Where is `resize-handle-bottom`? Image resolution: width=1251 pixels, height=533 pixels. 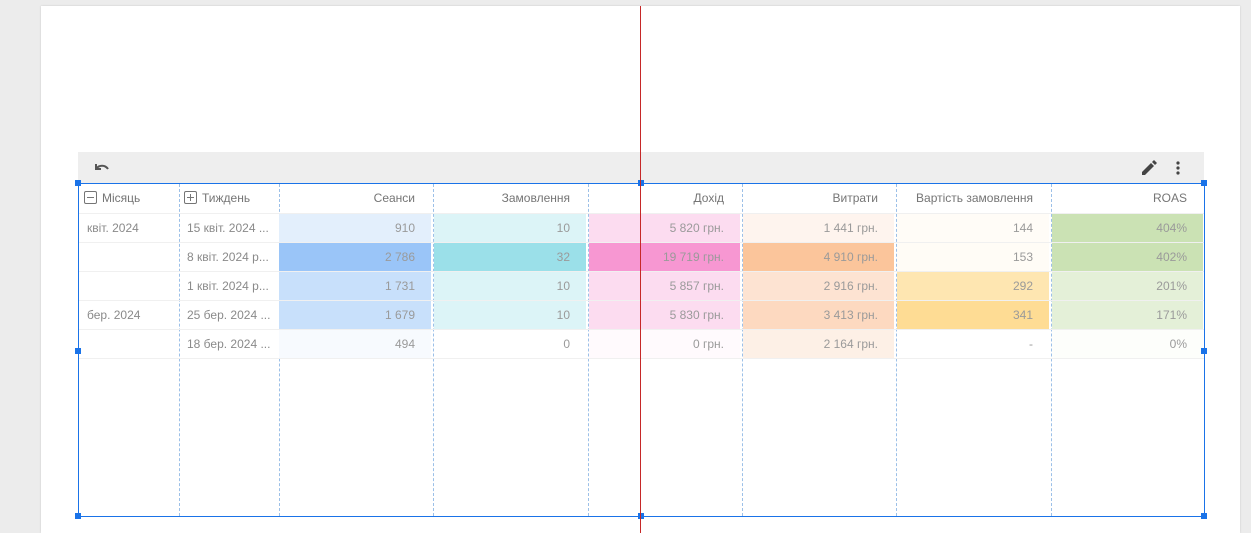
resize-handle-bottom is located at coordinates (641, 516).